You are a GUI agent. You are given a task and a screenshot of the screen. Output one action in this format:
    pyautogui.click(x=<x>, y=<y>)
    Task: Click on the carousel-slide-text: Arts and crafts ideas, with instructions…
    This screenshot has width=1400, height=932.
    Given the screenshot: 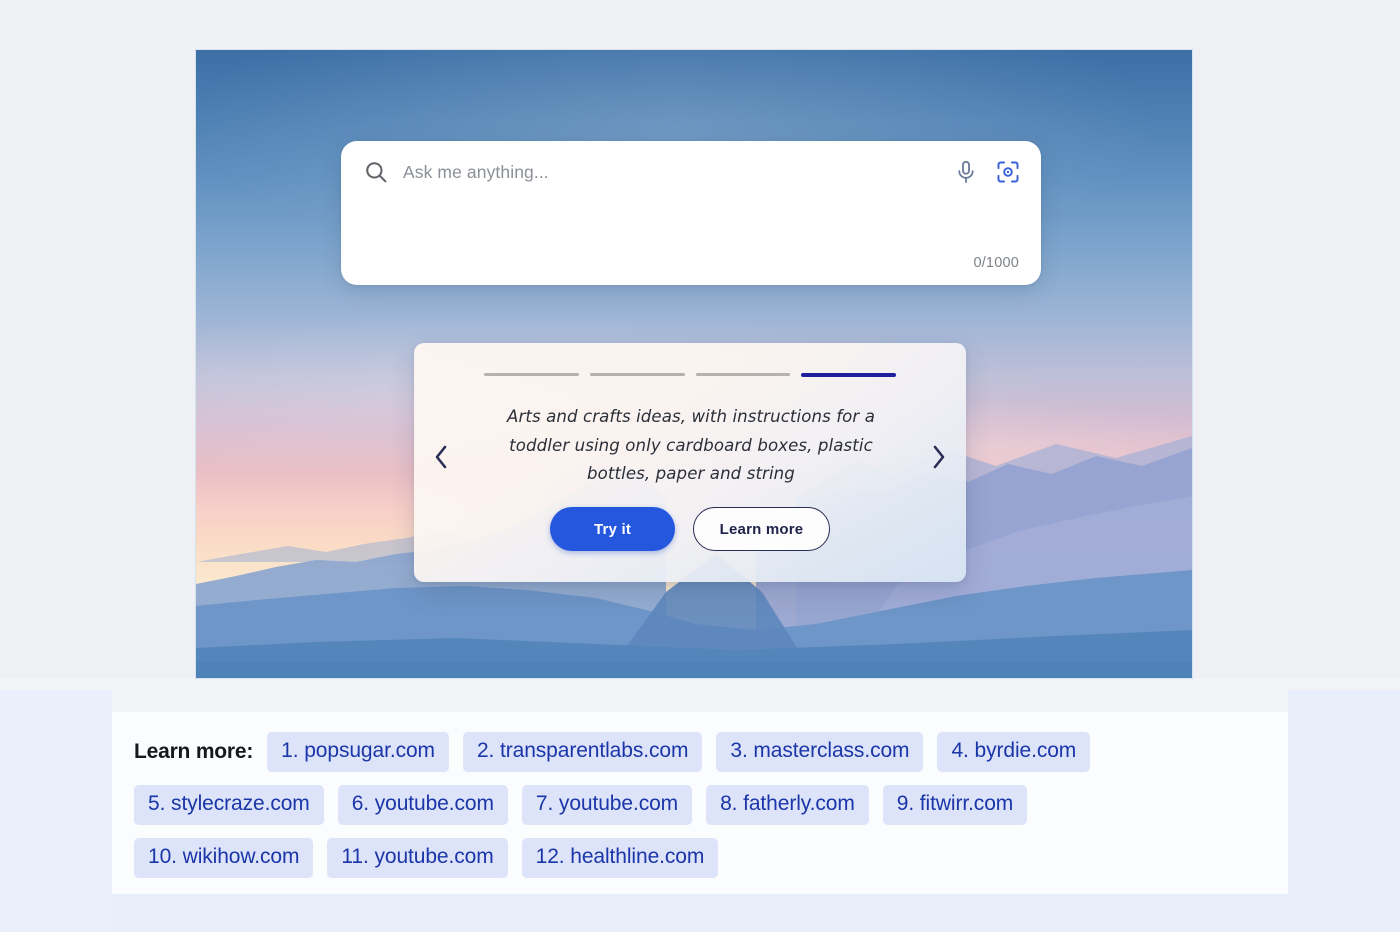 What is the action you would take?
    pyautogui.click(x=691, y=445)
    